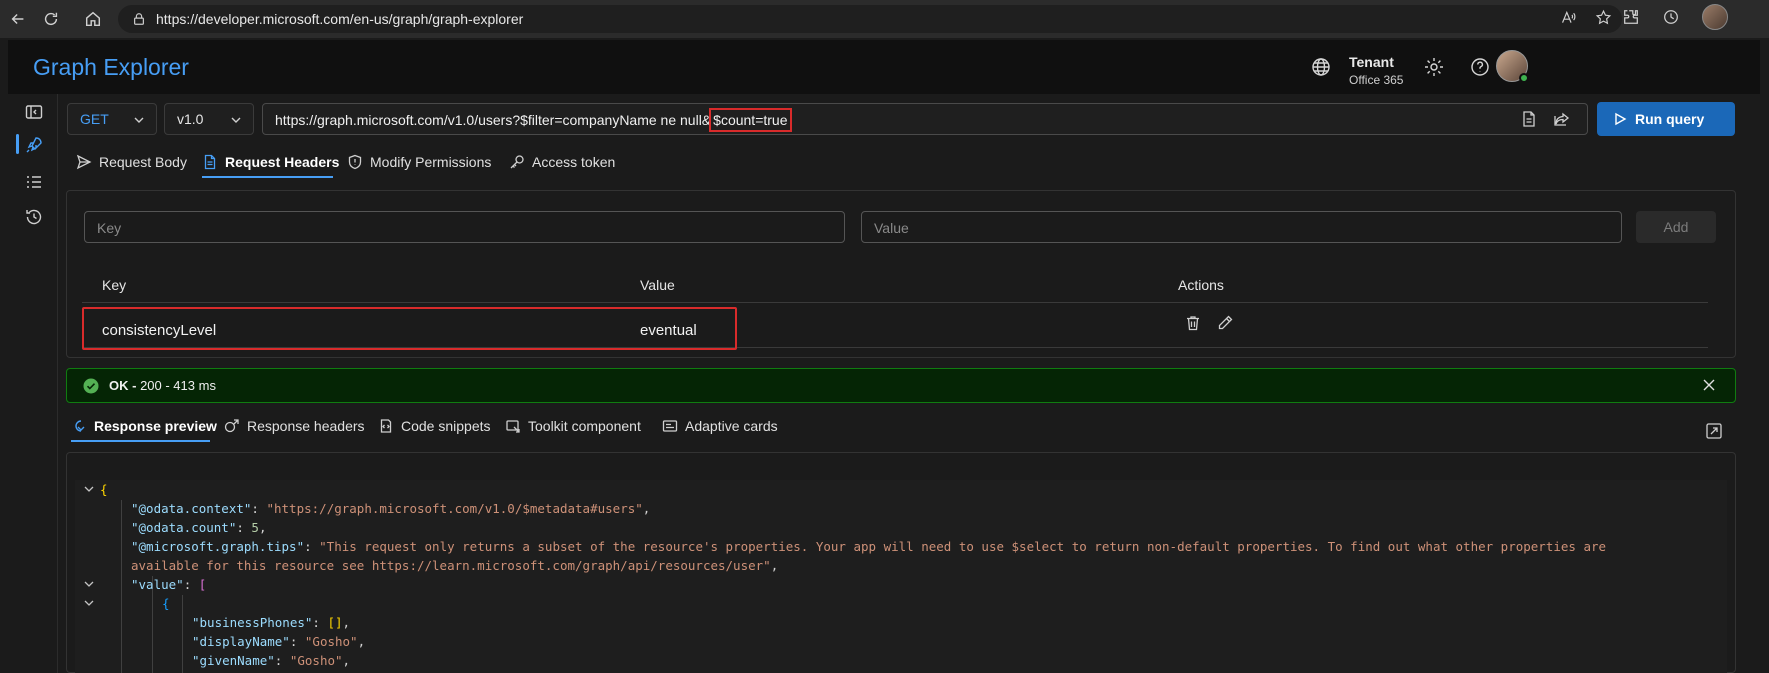 The height and width of the screenshot is (673, 1769). What do you see at coordinates (255, 527) in the screenshot?
I see `json-number: 5` at bounding box center [255, 527].